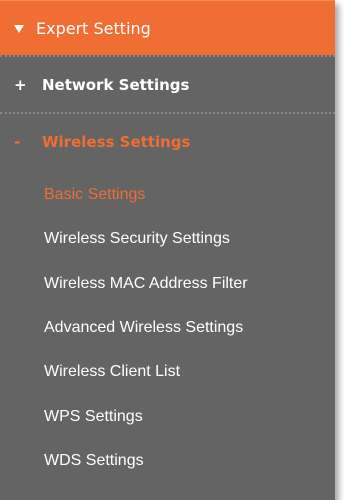 This screenshot has width=344, height=500. Describe the element at coordinates (167, 195) in the screenshot. I see `submenu-basic-settings: Basic Settings` at that location.